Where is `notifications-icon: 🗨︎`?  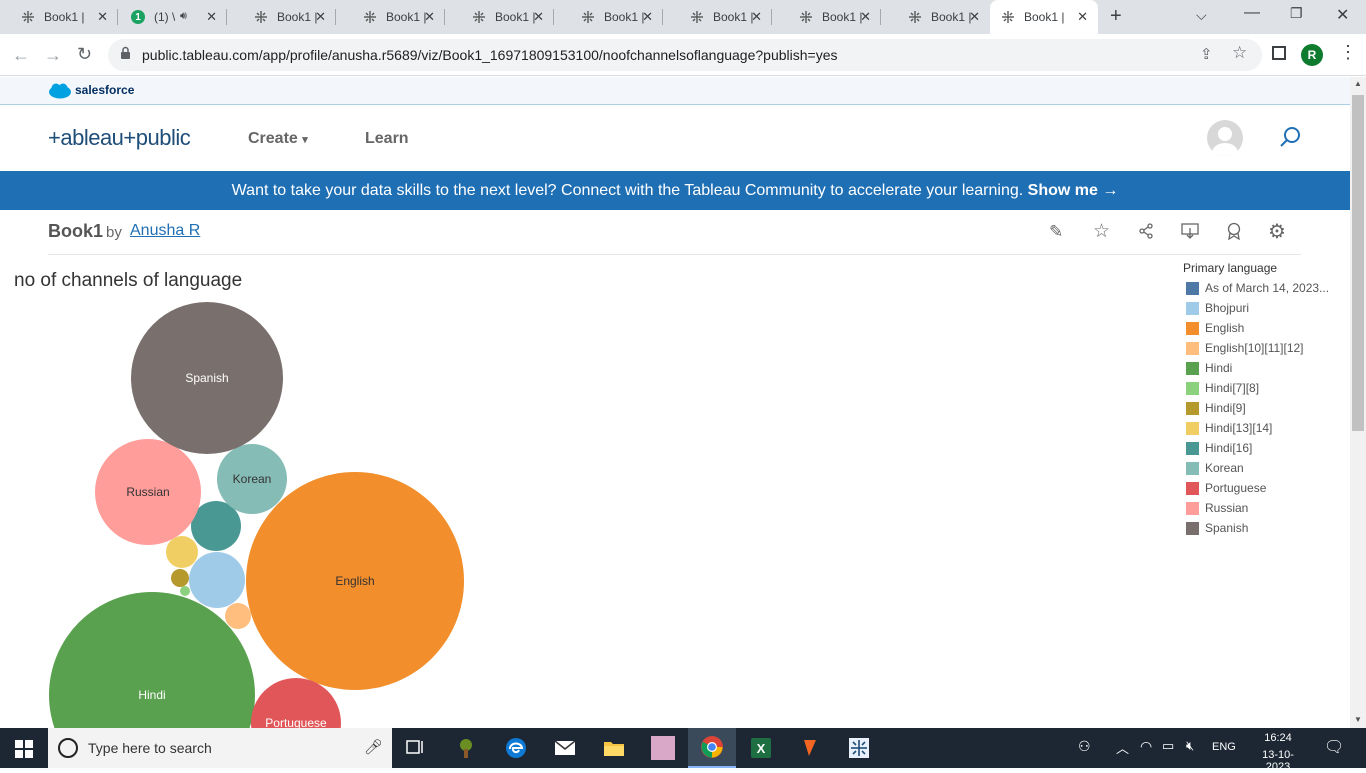 notifications-icon: 🗨︎ is located at coordinates (1334, 747).